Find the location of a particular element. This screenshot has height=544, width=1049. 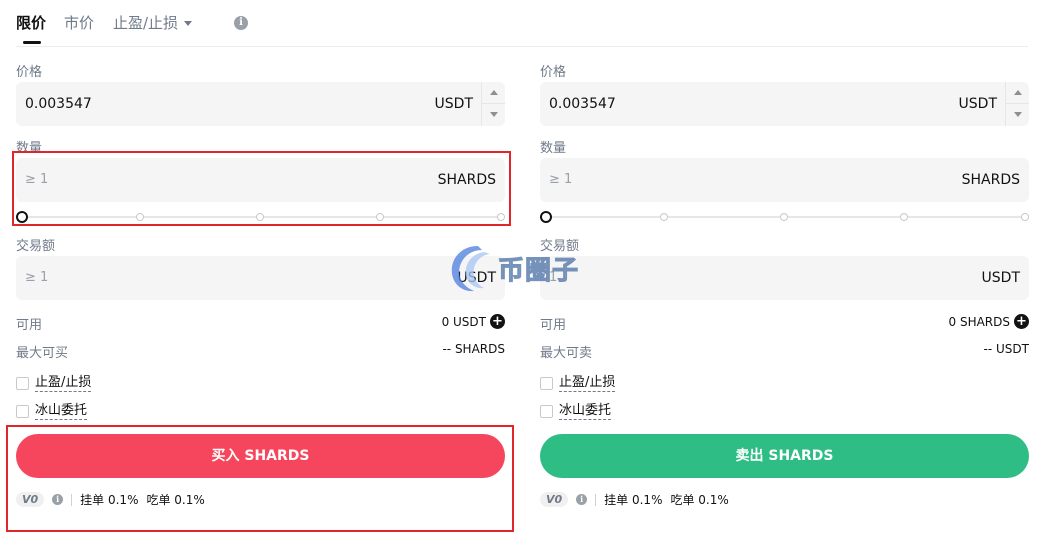

watermark-text: 币圈子 is located at coordinates (538, 270).